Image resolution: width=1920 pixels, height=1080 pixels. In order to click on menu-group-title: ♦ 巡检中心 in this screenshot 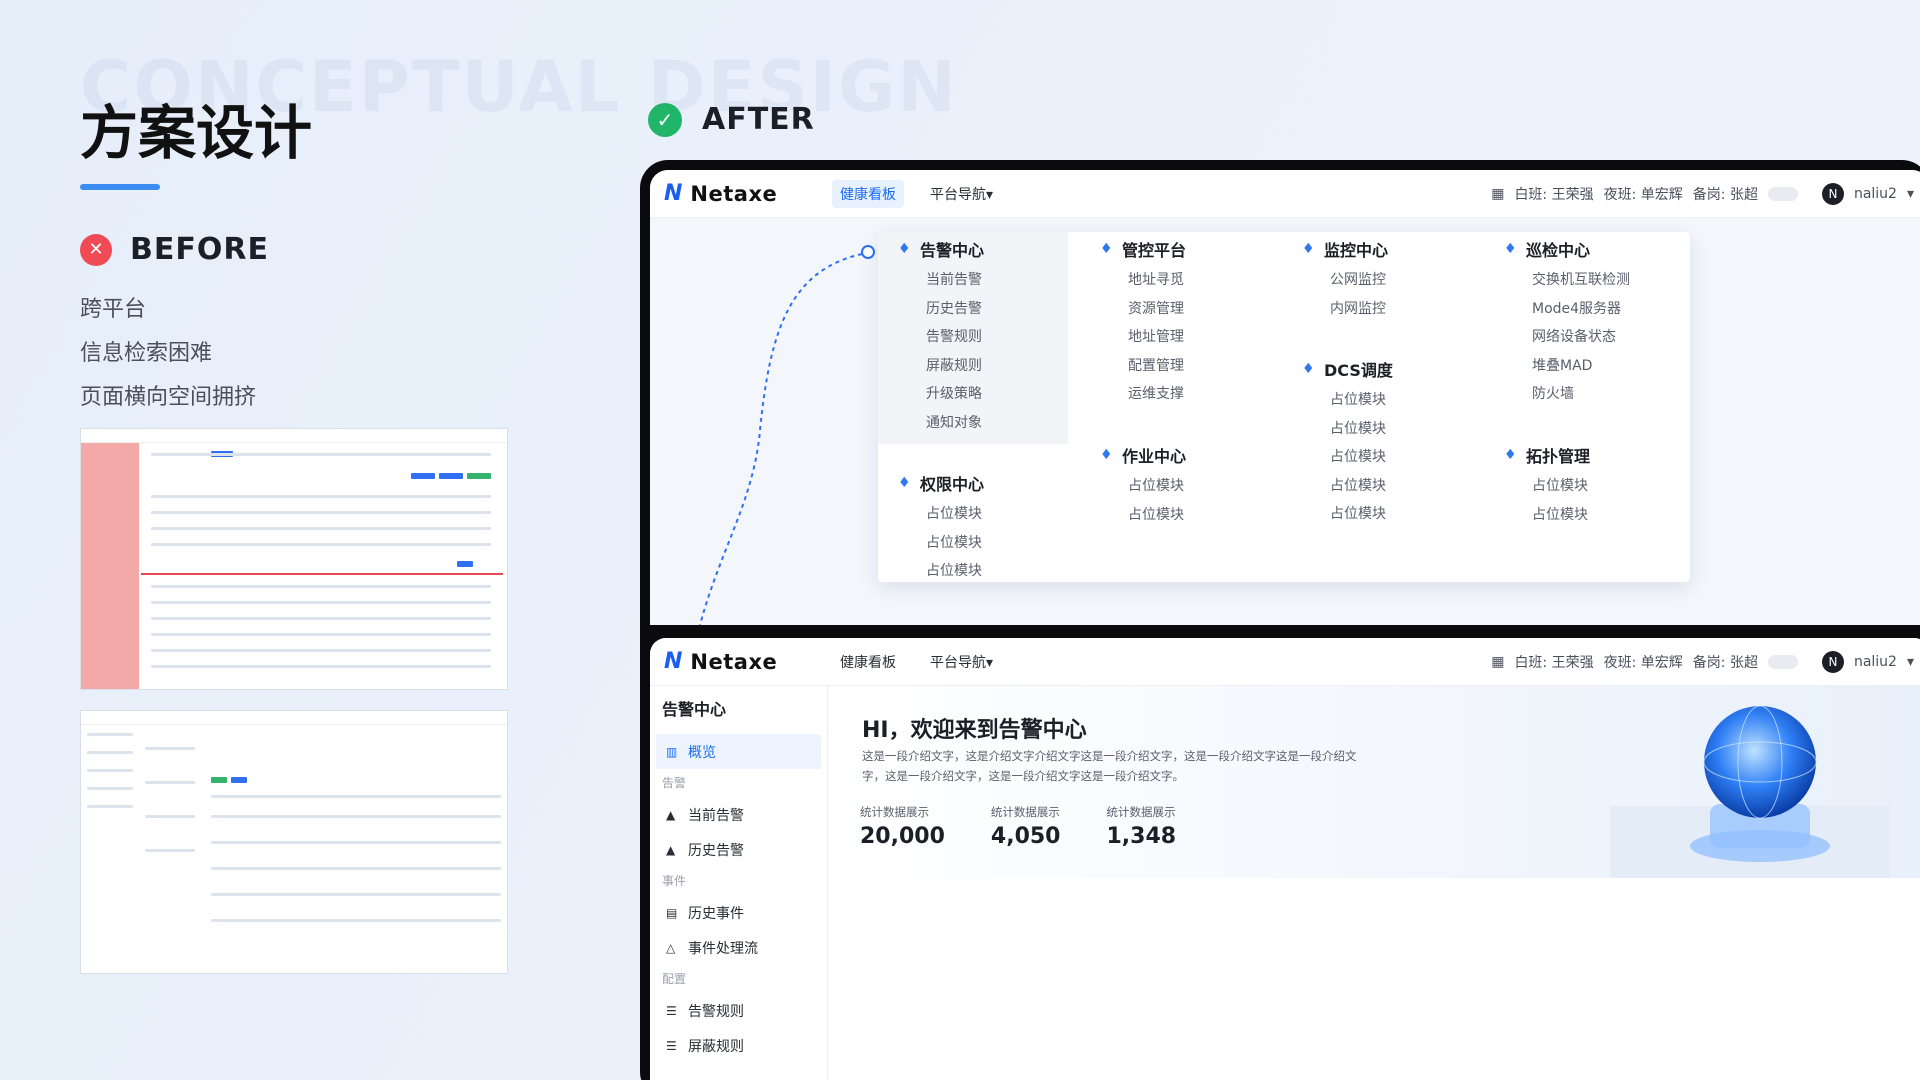, I will do `click(1579, 249)`.